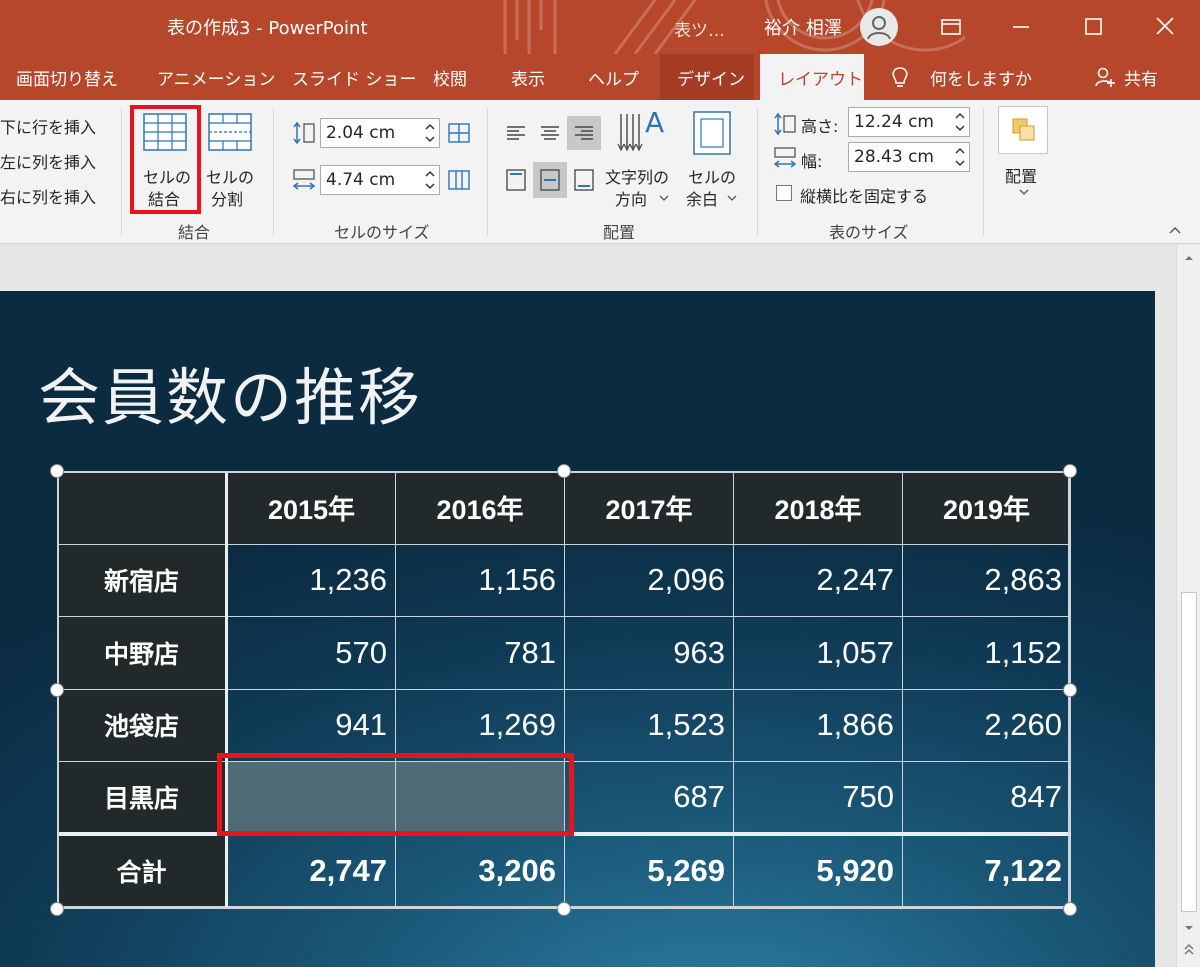 This screenshot has height=967, width=1200. Describe the element at coordinates (48, 196) in the screenshot. I see `insert-column-right-button: 右に列を挿入` at that location.